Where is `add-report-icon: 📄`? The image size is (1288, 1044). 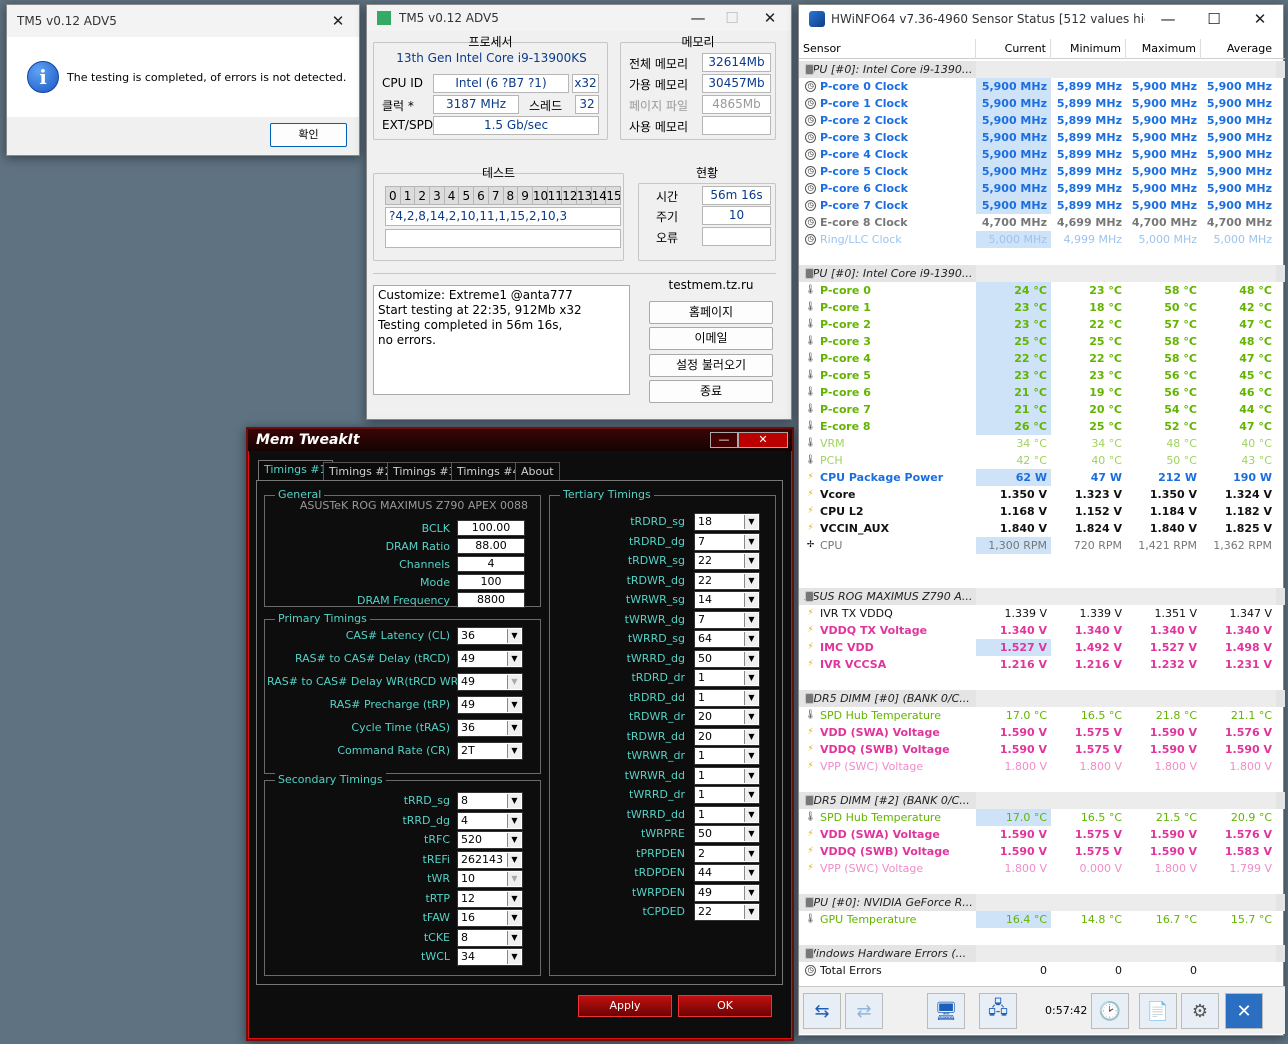
add-report-icon: 📄 is located at coordinates (1158, 1011).